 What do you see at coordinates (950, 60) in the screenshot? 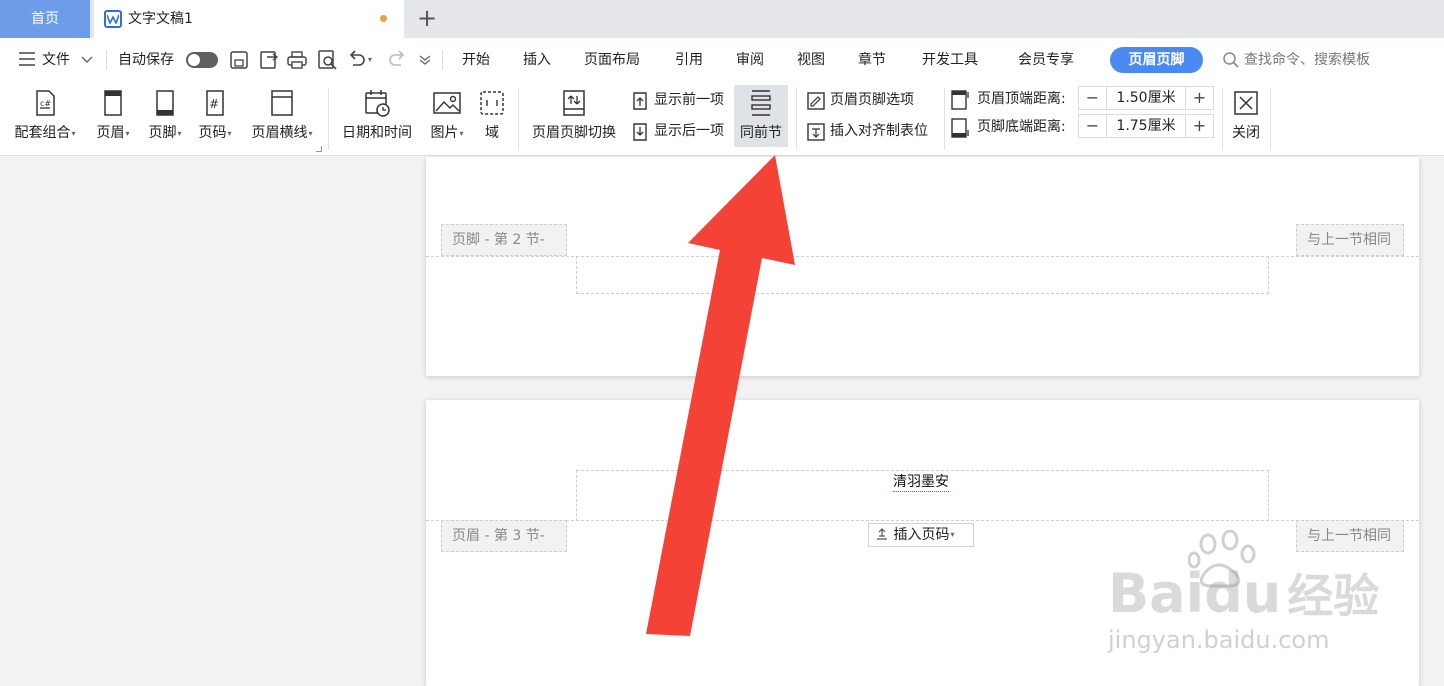
I see `tab-developer: 开发工具` at bounding box center [950, 60].